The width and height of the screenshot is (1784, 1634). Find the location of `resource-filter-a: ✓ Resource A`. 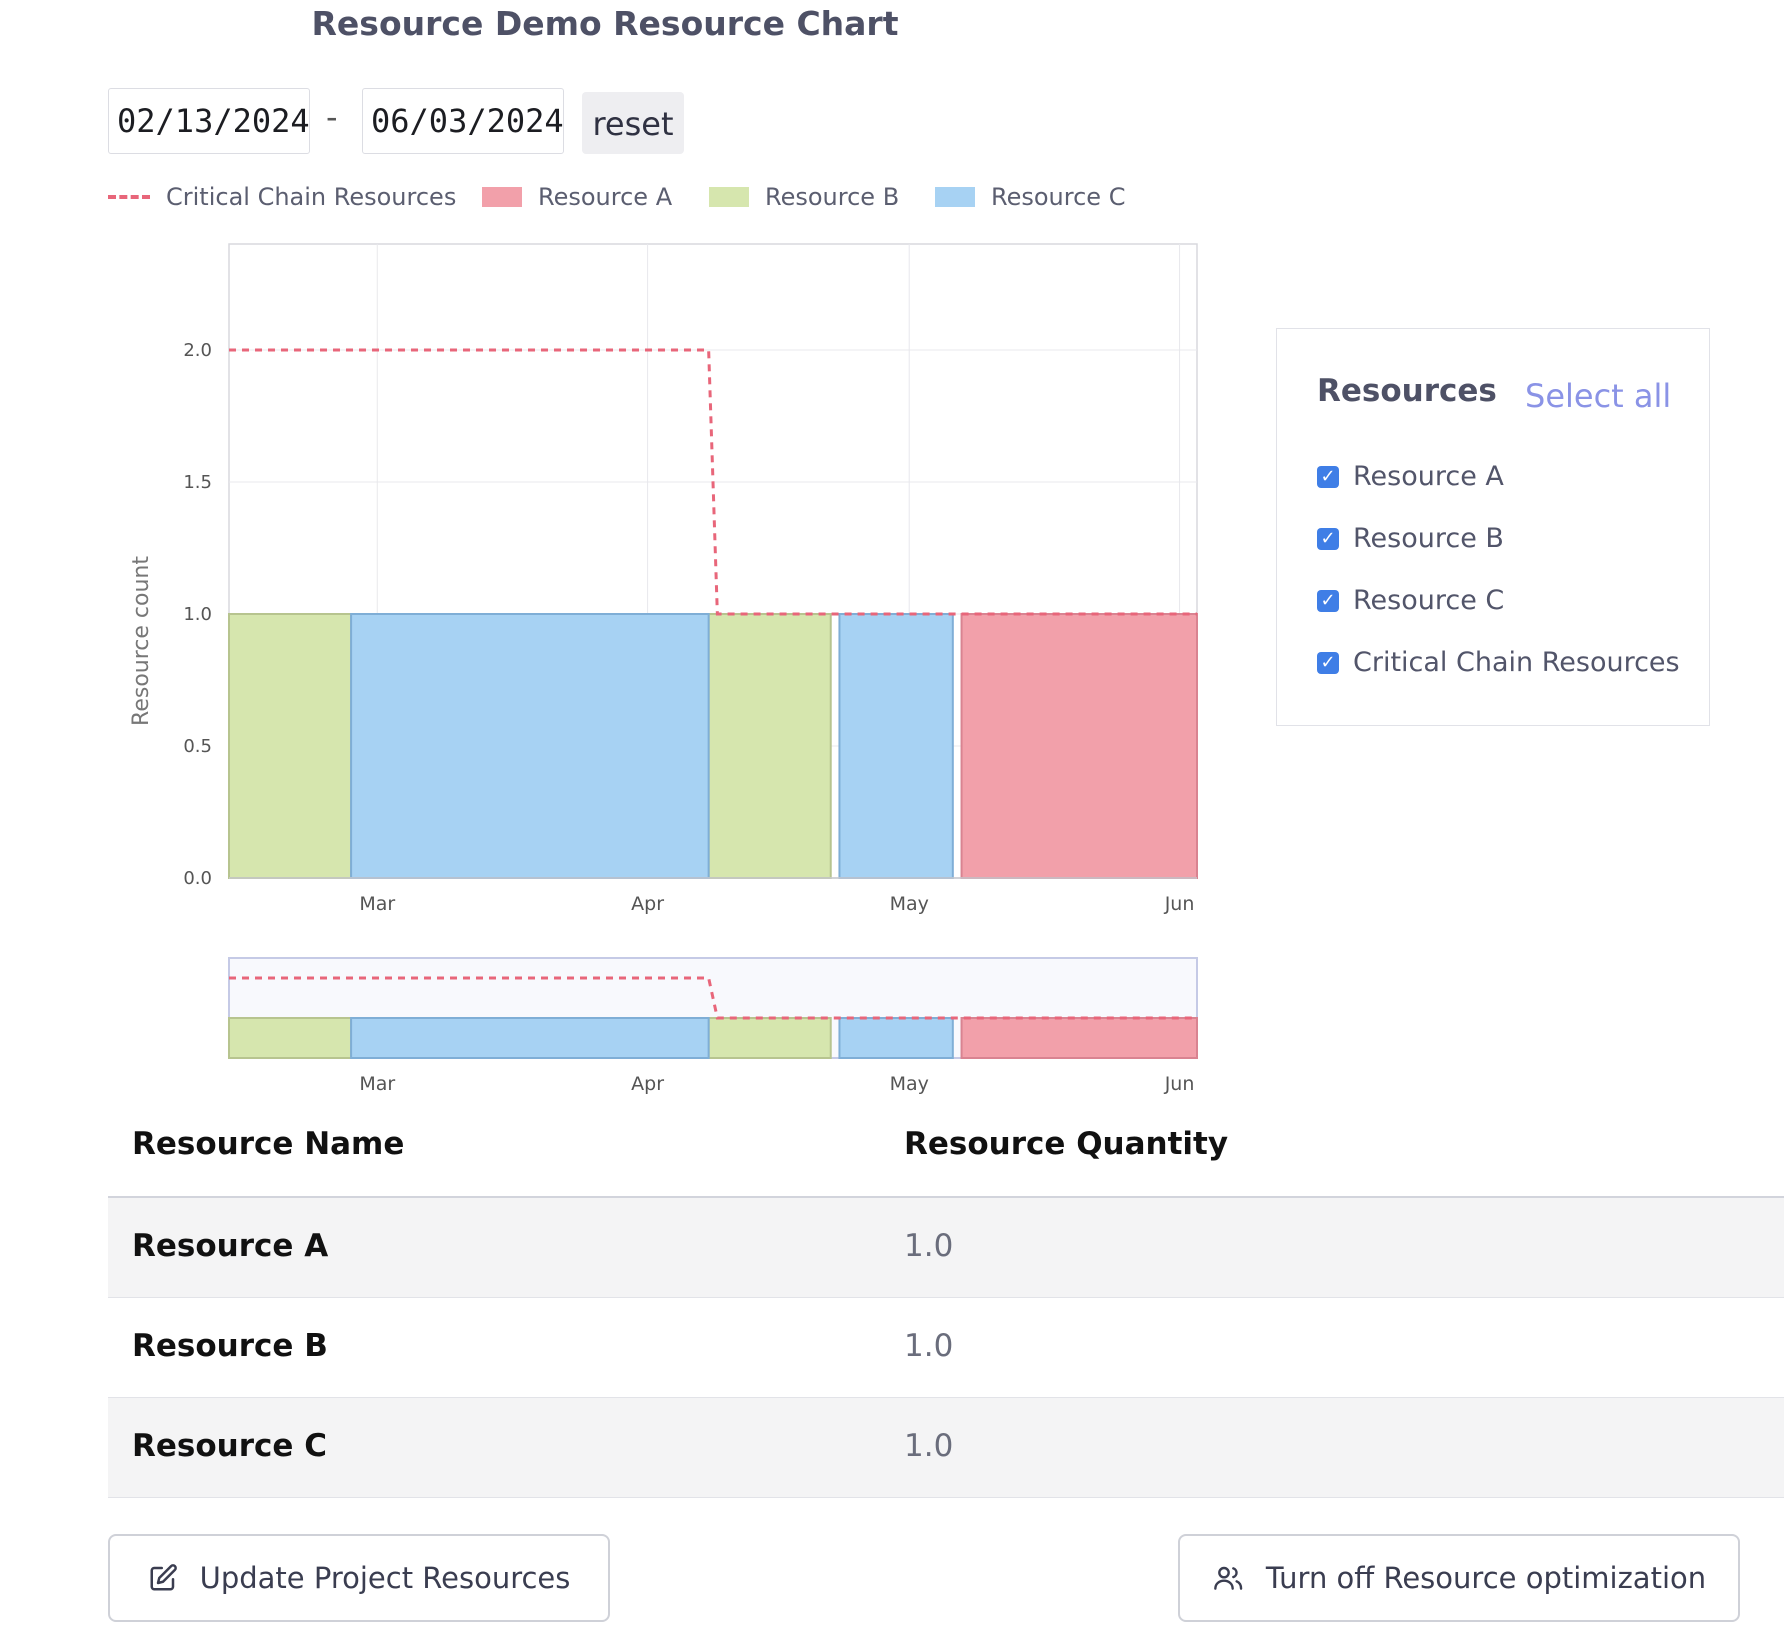

resource-filter-a: ✓ Resource A is located at coordinates (1410, 476).